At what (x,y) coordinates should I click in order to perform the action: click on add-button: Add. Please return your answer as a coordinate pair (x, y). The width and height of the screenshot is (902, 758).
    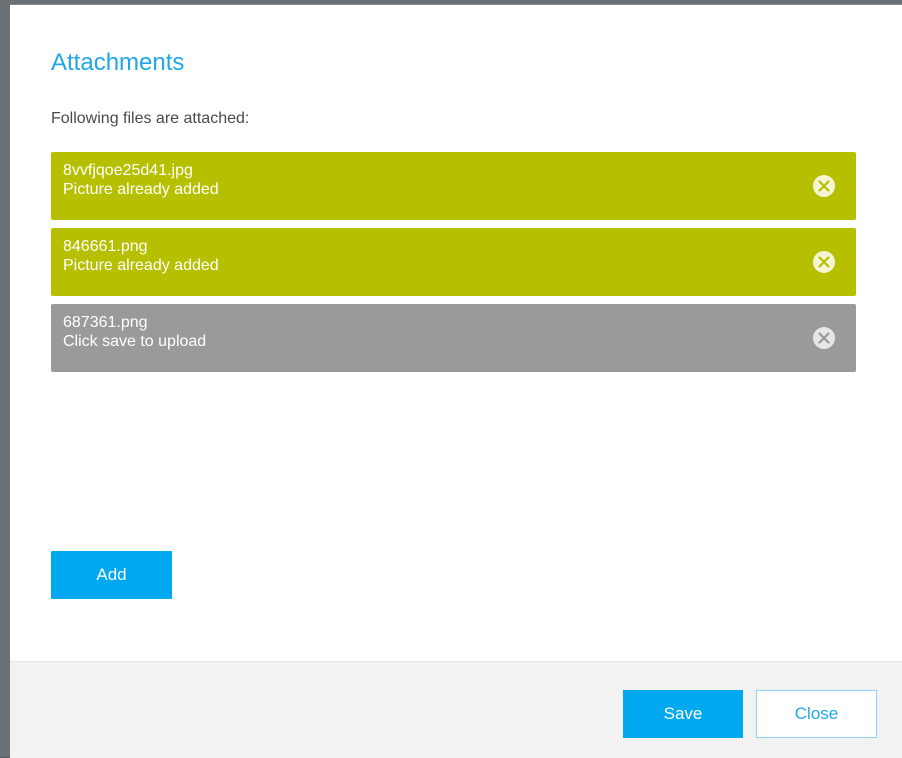
    Looking at the image, I should click on (111, 575).